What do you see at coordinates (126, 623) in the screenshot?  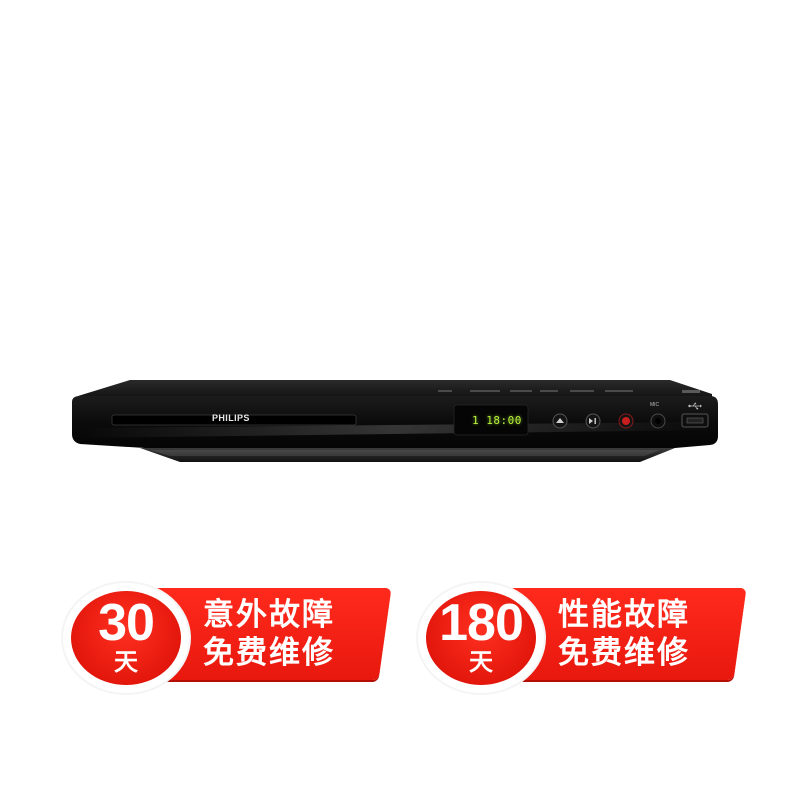 I see `badge-days-number: 30` at bounding box center [126, 623].